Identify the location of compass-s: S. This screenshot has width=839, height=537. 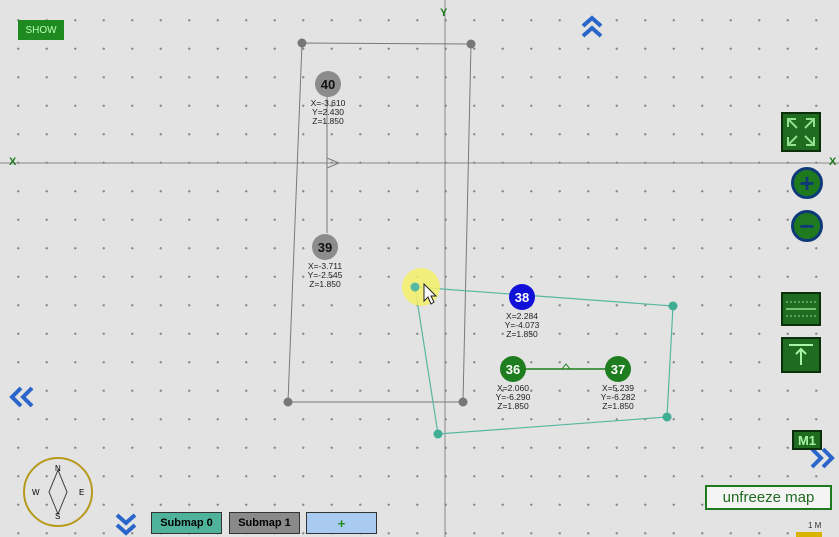
(58, 516).